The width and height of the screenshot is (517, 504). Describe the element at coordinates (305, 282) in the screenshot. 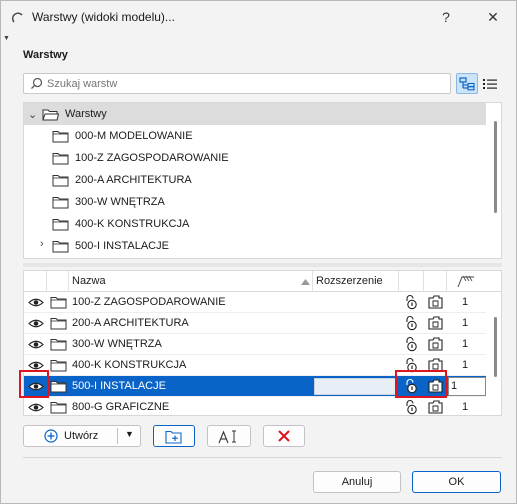

I see `sort-arrow-icon` at that location.